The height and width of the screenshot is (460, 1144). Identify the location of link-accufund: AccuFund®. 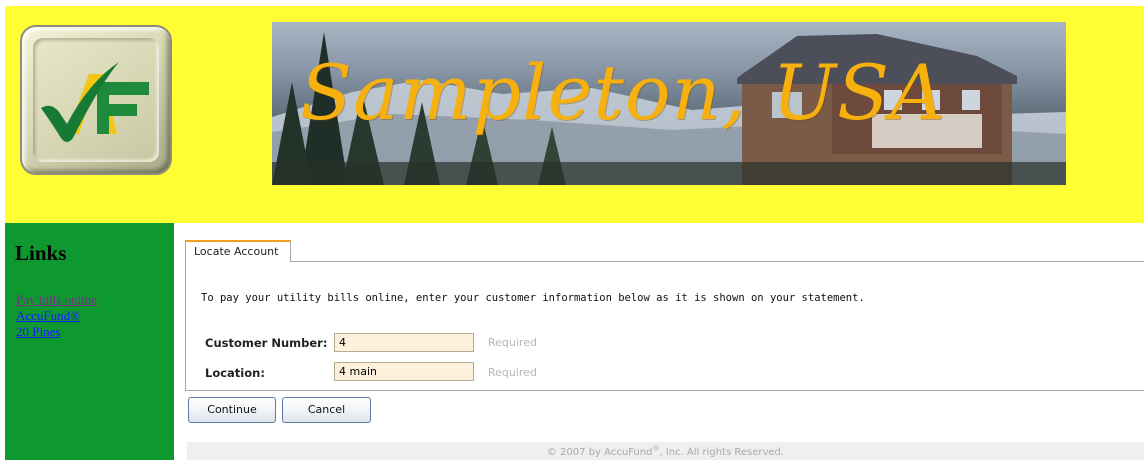
(56, 316).